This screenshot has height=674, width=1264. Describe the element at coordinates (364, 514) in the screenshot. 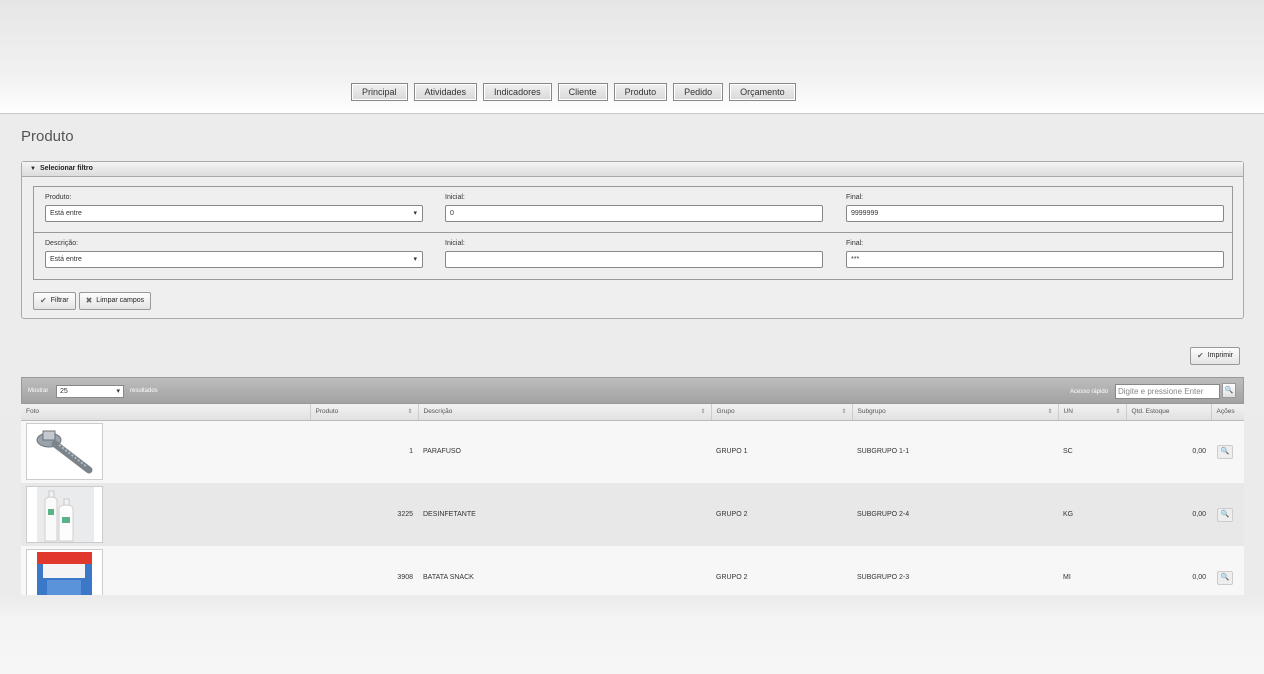

I see `cell-produto: 3225` at that location.